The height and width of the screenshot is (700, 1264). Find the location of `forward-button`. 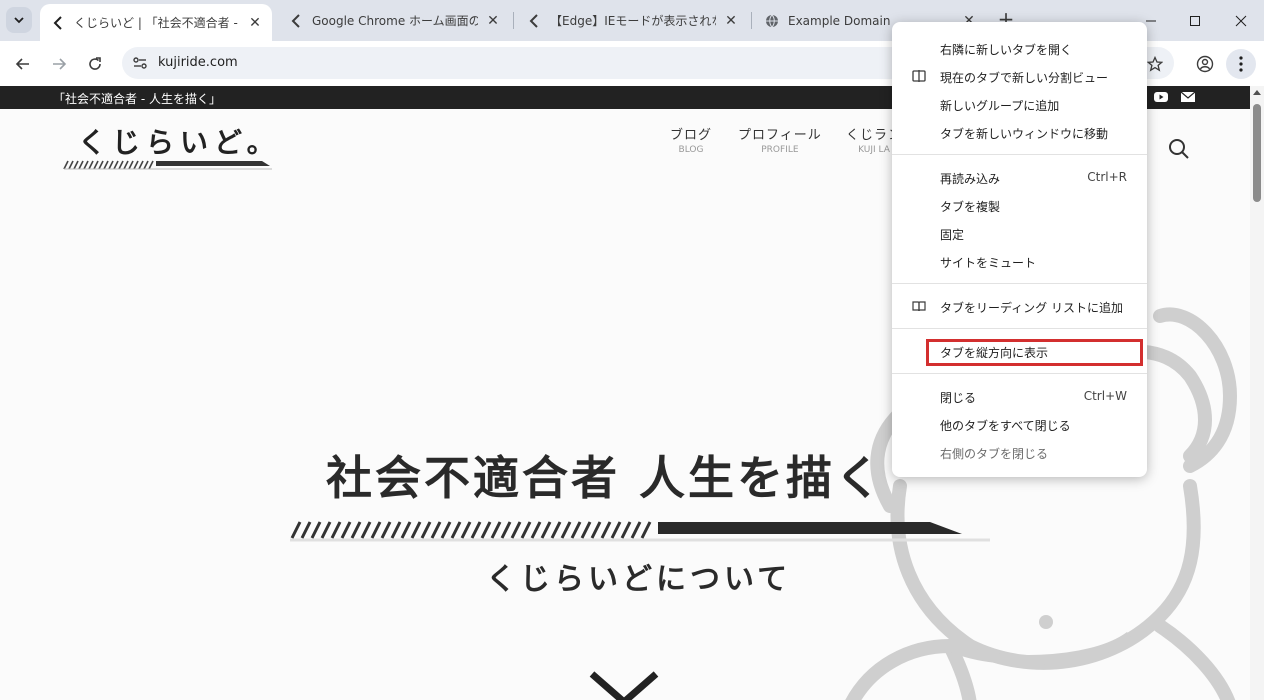

forward-button is located at coordinates (59, 64).